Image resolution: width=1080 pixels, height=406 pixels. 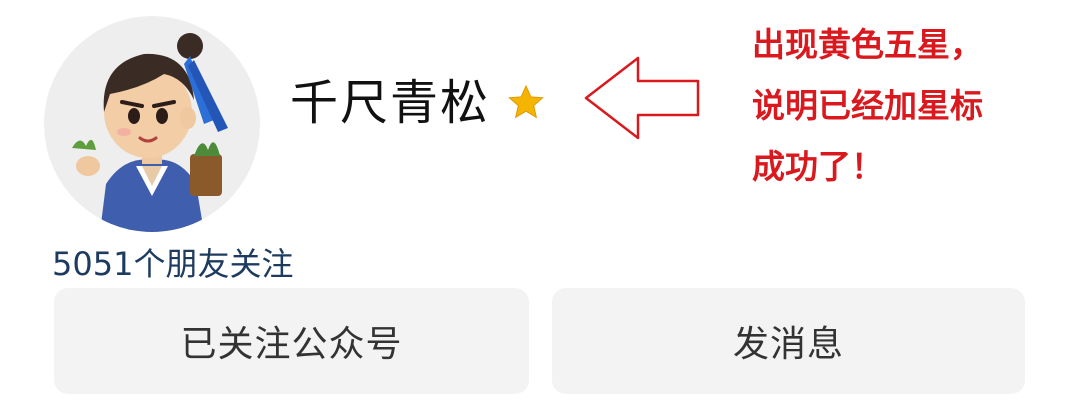 I want to click on send-message-button-label: 发消息, so click(x=788, y=344).